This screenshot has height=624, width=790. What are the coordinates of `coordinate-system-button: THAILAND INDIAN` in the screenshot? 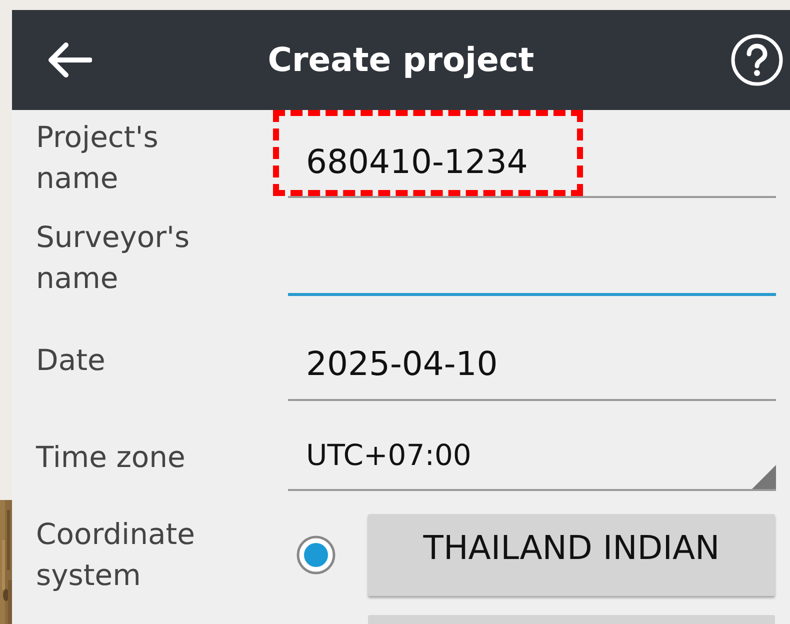 It's located at (571, 555).